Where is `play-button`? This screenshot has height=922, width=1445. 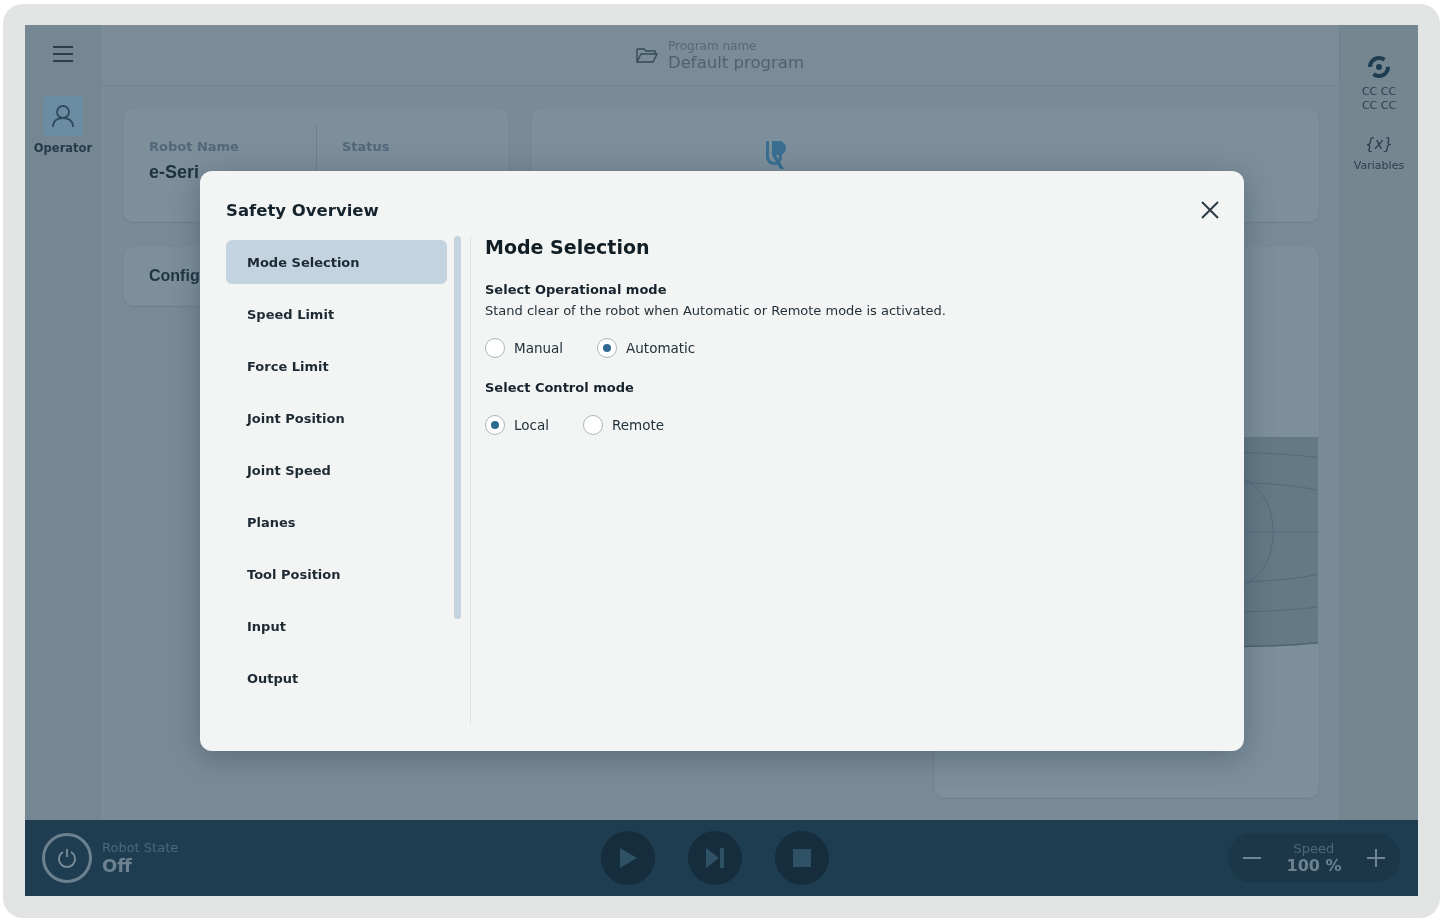 play-button is located at coordinates (628, 858).